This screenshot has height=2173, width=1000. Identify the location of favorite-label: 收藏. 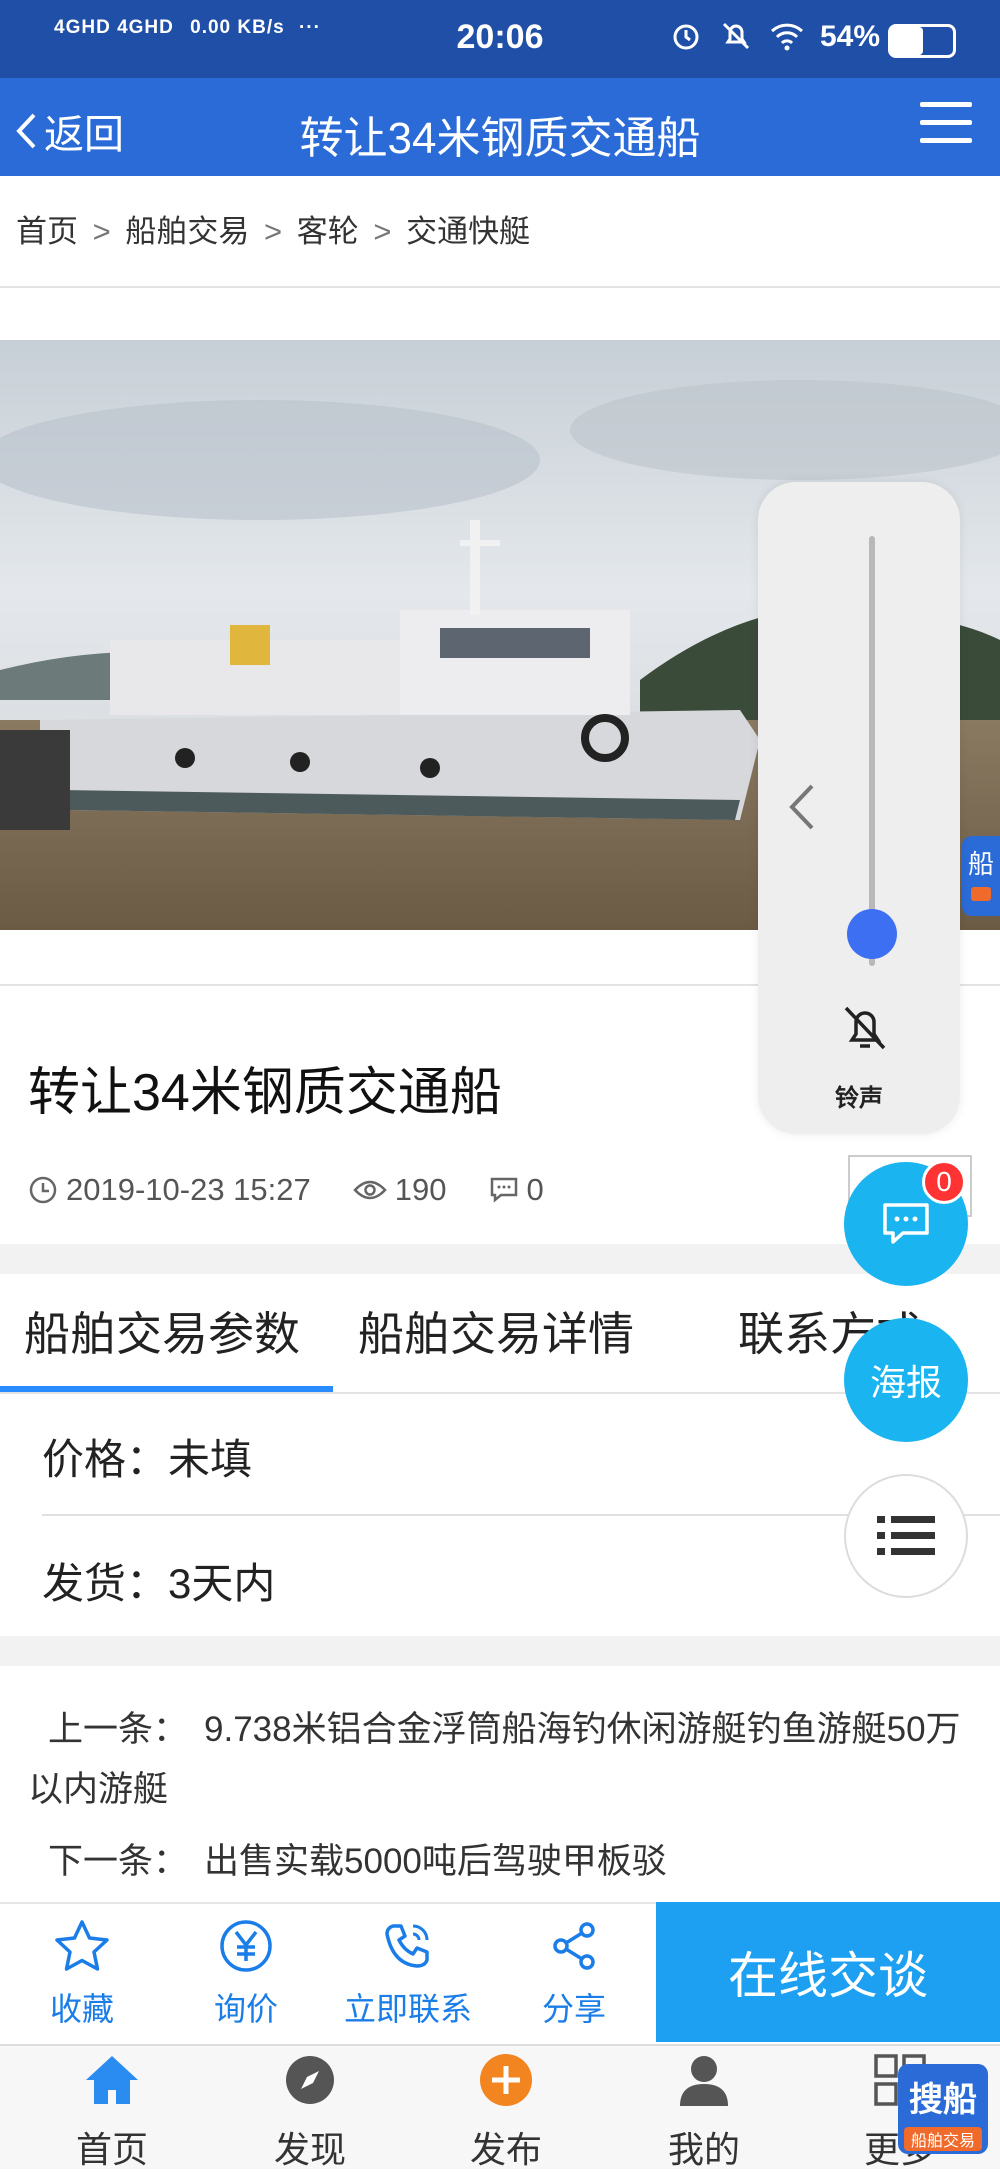
(81, 2009).